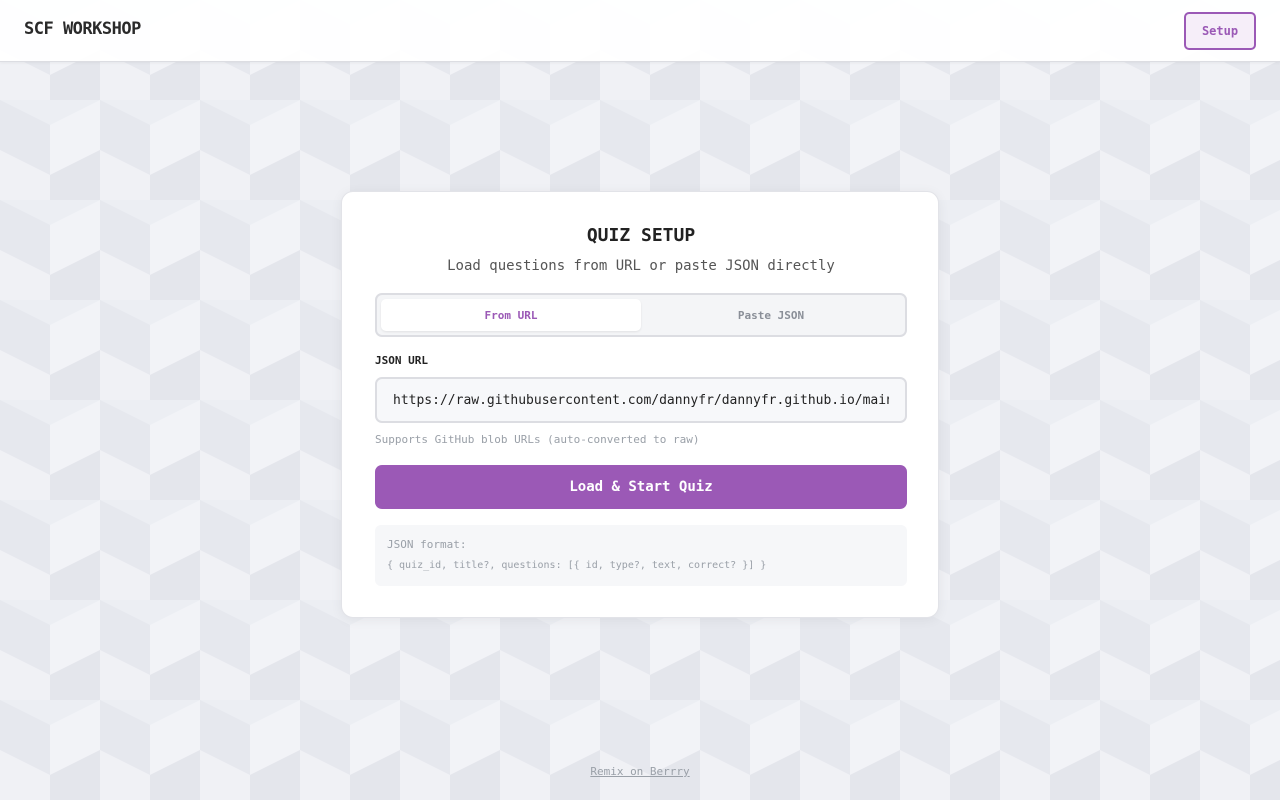 The height and width of the screenshot is (800, 1280). Describe the element at coordinates (427, 544) in the screenshot. I see `format-heading: JSON format:` at that location.